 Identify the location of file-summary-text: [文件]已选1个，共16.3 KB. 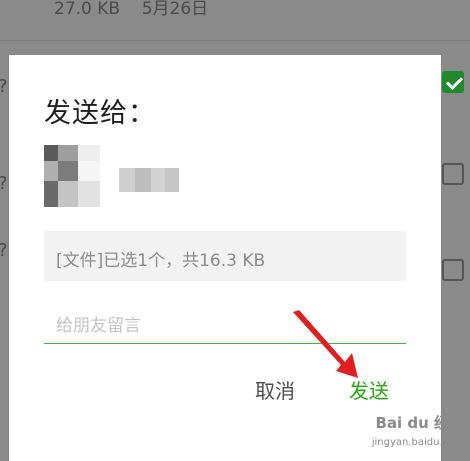
(161, 261).